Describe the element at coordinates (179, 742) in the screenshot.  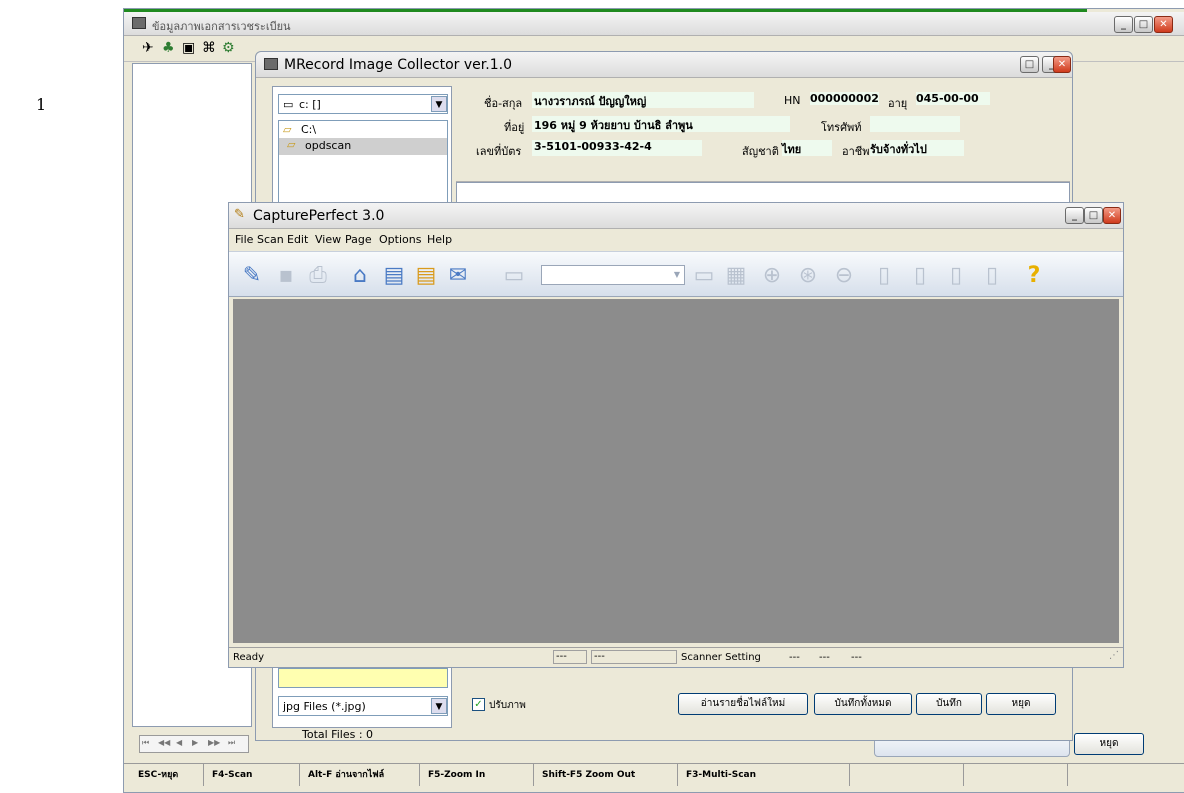
I see `nav-prev-button: ◀` at that location.